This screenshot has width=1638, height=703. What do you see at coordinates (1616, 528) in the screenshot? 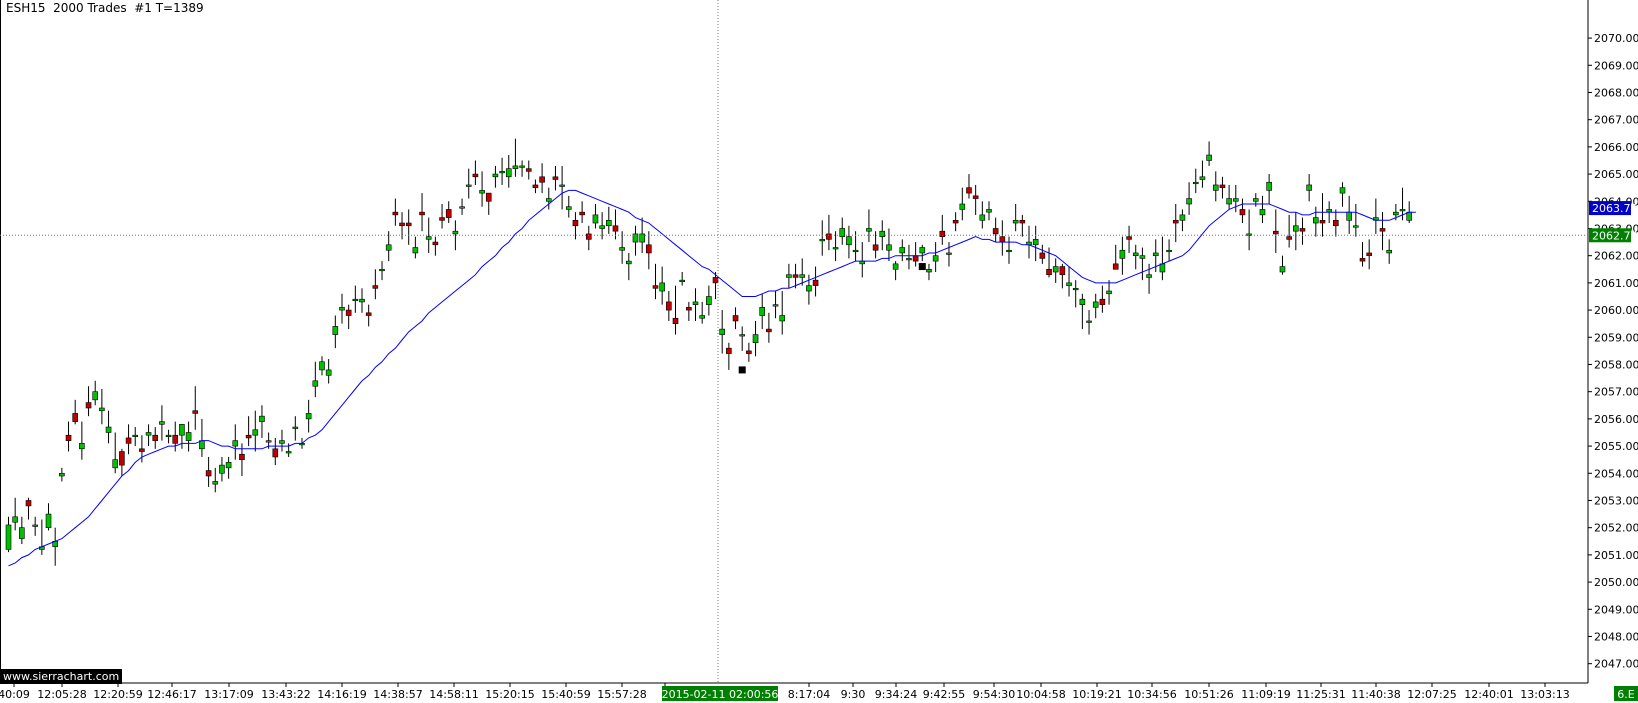
I see `y-tick-label: 2052.00` at bounding box center [1616, 528].